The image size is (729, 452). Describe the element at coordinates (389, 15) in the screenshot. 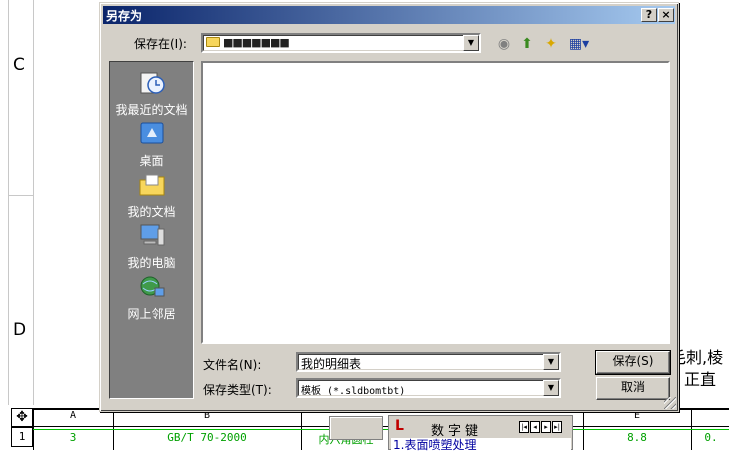

I see `dialog-titlebar: 另存为 ? ×` at that location.